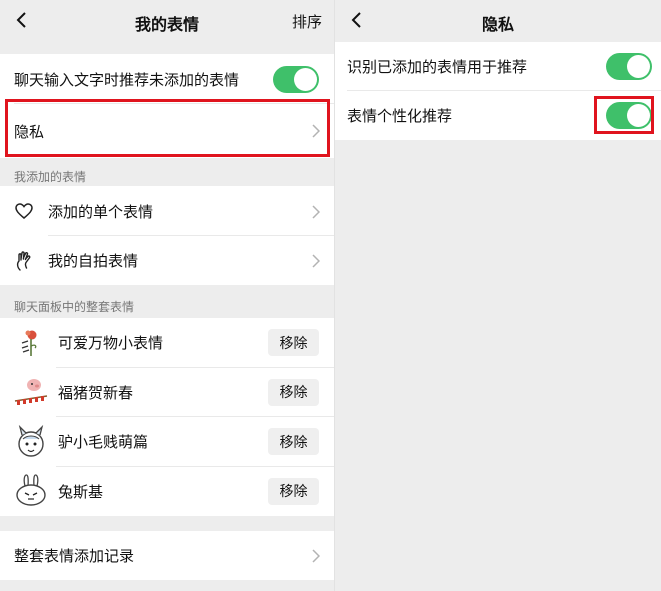 This screenshot has height=591, width=661. Describe the element at coordinates (24, 211) in the screenshot. I see `heart-icon` at that location.